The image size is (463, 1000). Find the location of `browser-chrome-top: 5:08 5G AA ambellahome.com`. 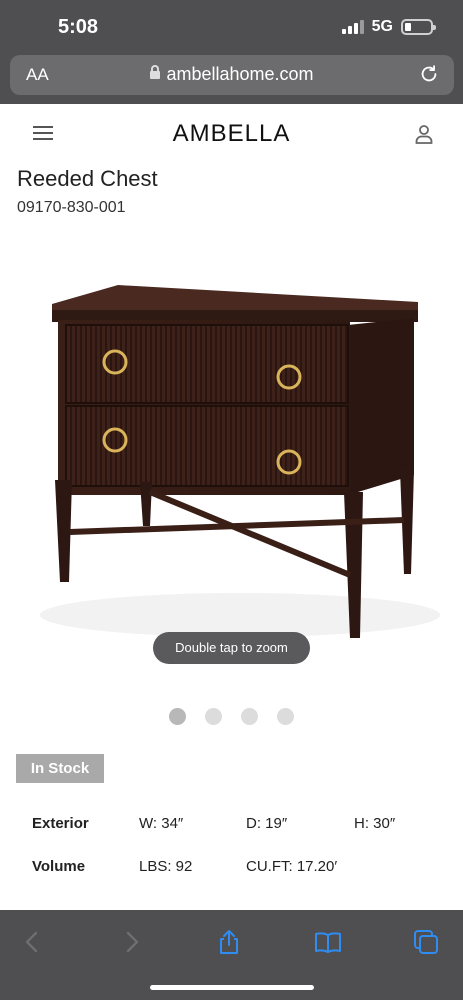

browser-chrome-top: 5:08 5G AA ambellahome.com is located at coordinates (231, 52).